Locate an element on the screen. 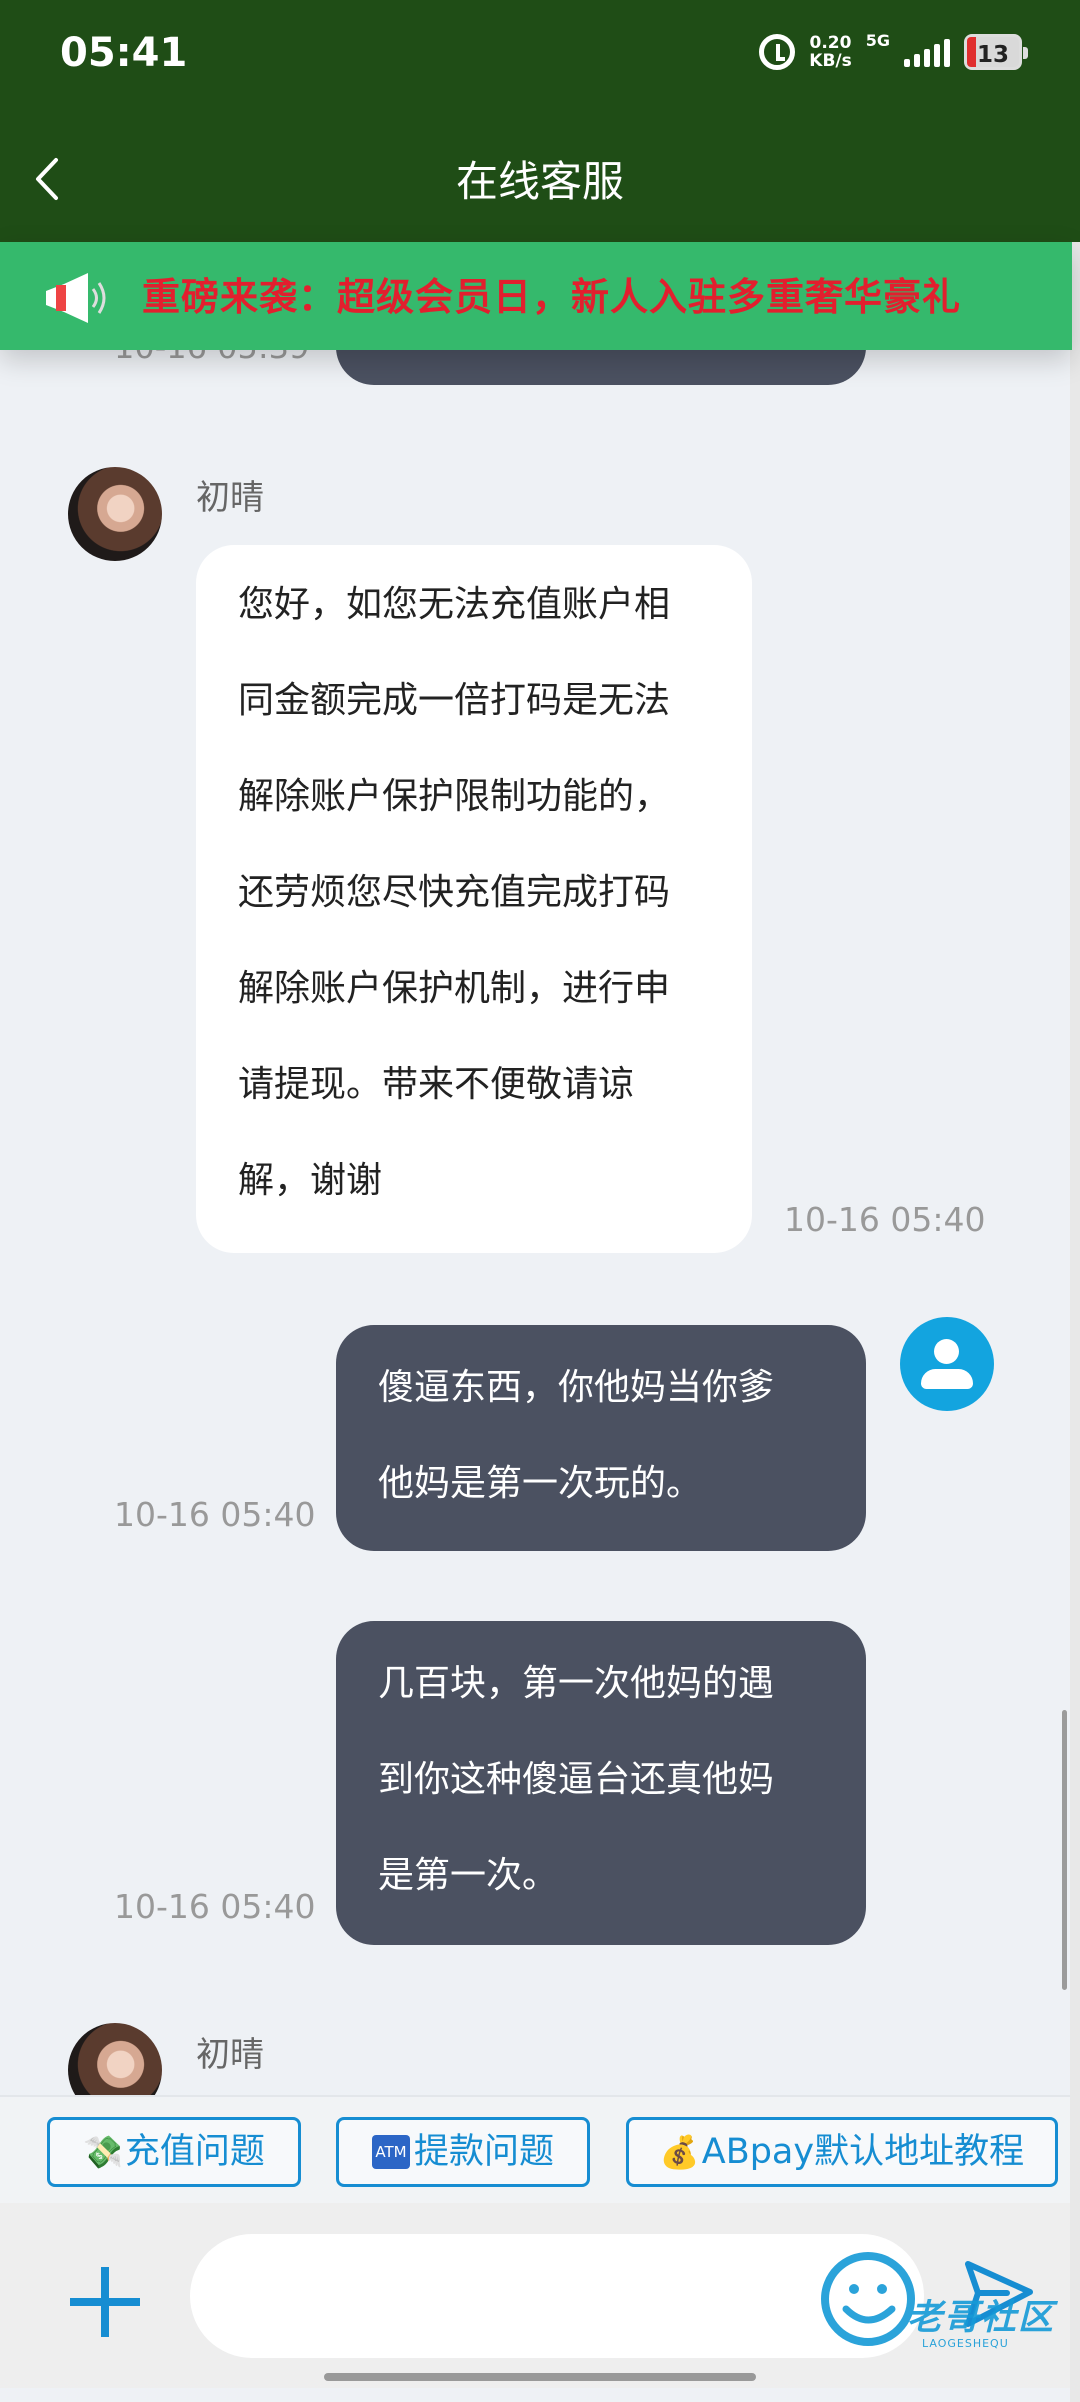 This screenshot has width=1080, height=2402. previous-outgoing-bubble is located at coordinates (601, 367).